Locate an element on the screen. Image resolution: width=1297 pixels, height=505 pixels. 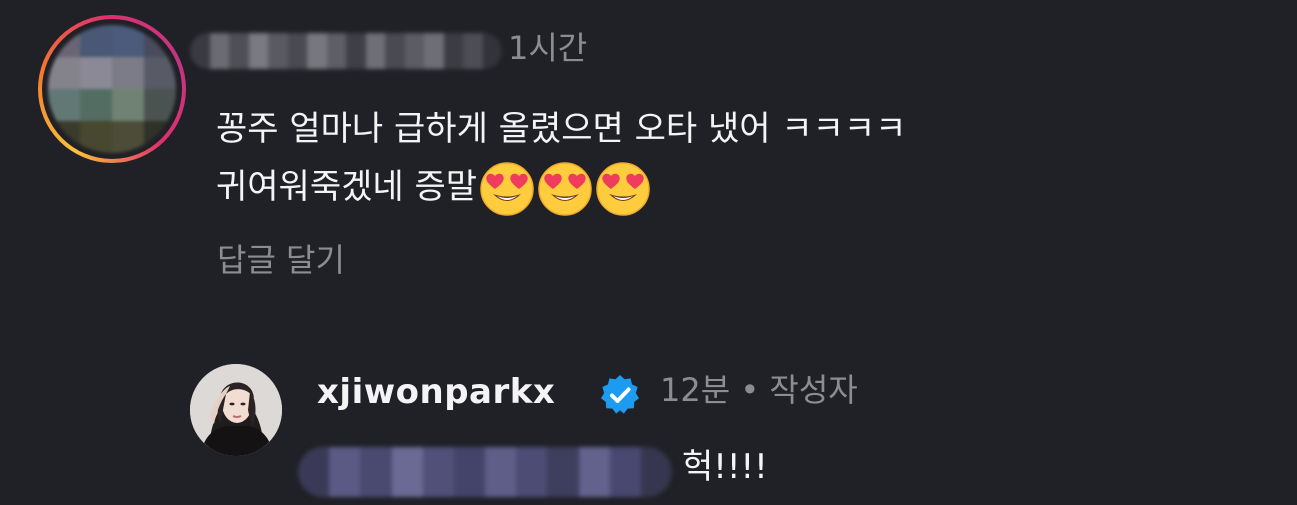
comment-line-1: 꽁주 얼마나 급하게 올렸으면 오타 냈어 ㅋㅋㅋㅋ is located at coordinates (561, 129).